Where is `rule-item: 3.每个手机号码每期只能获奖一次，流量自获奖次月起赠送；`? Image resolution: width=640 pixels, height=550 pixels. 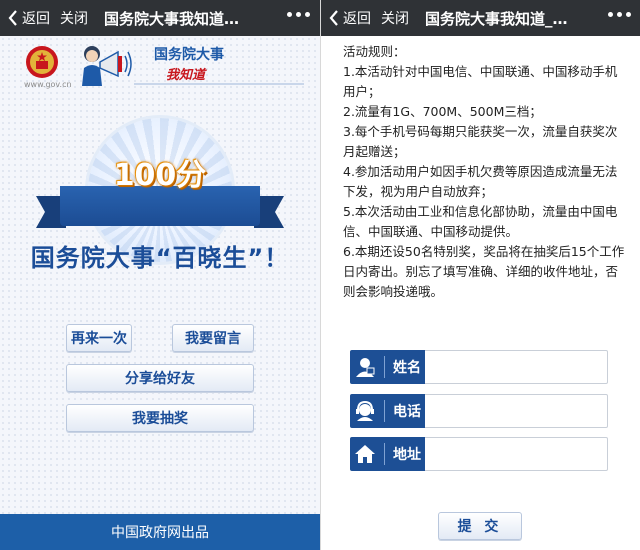 rule-item: 3.每个手机号码每期只能获奖一次，流量自获奖次月起赠送； is located at coordinates (480, 141).